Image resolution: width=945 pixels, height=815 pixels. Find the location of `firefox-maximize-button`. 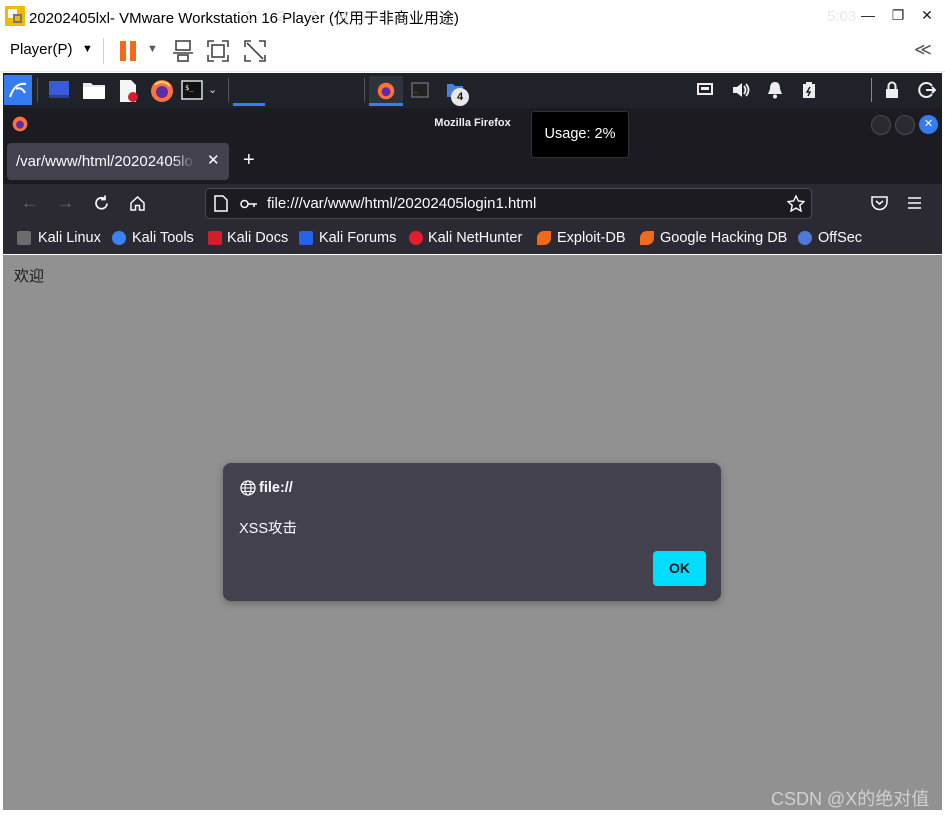

firefox-maximize-button is located at coordinates (905, 125).